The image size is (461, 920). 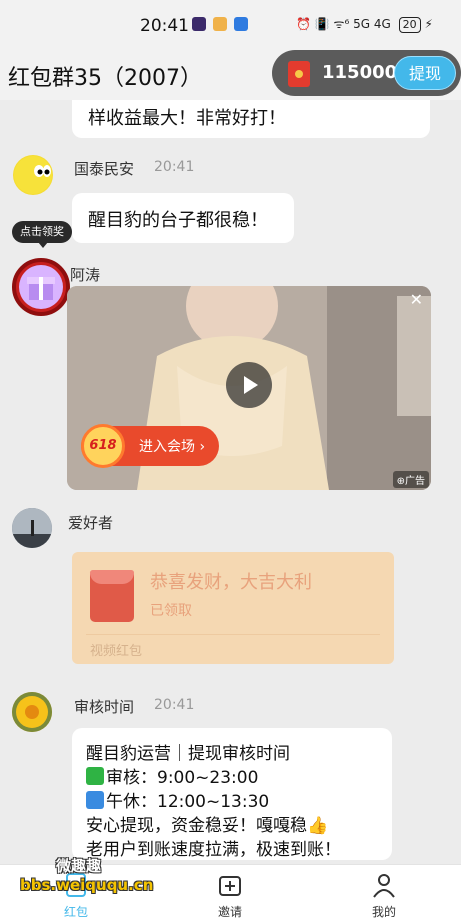 What do you see at coordinates (230, 24) in the screenshot?
I see `status-bar: 20:41 ⏰ 📳 ᯤ⁶ 5G 4G 20 ⚡` at bounding box center [230, 24].